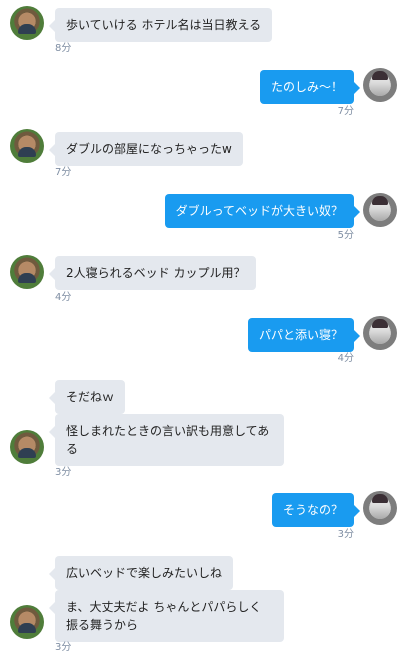 Image resolution: width=407 pixels, height=654 pixels. What do you see at coordinates (141, 573) in the screenshot?
I see `message-bubble: 広いベッドで楽しみたいしね` at bounding box center [141, 573].